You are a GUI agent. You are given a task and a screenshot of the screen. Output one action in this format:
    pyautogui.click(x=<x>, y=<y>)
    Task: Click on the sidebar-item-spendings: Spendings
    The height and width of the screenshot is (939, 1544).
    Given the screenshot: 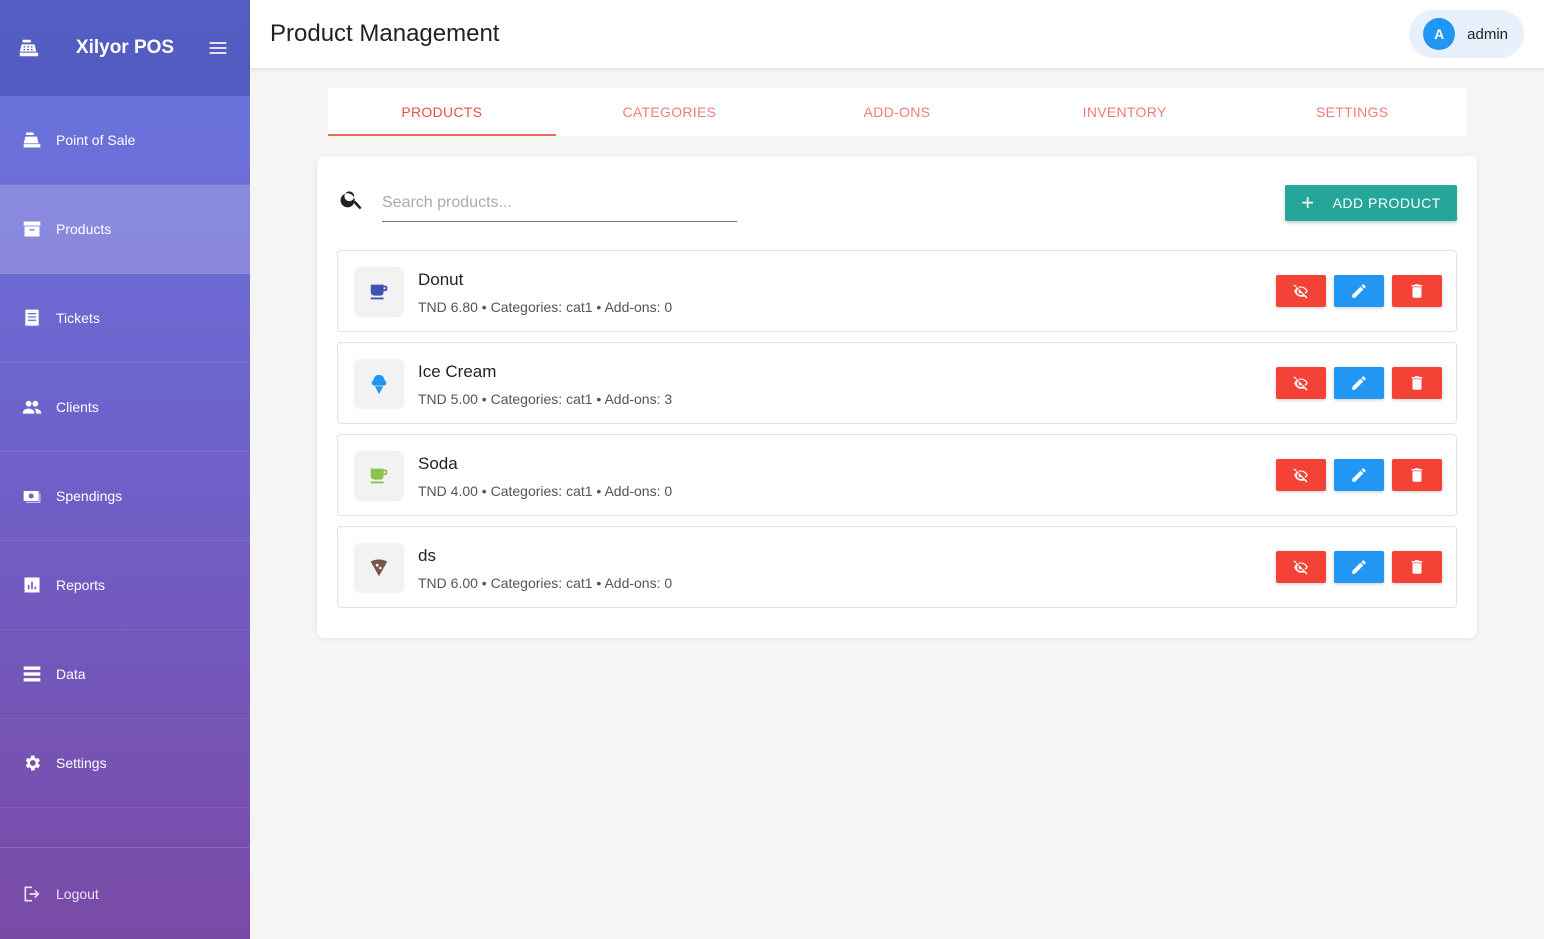 What is the action you would take?
    pyautogui.click(x=125, y=496)
    